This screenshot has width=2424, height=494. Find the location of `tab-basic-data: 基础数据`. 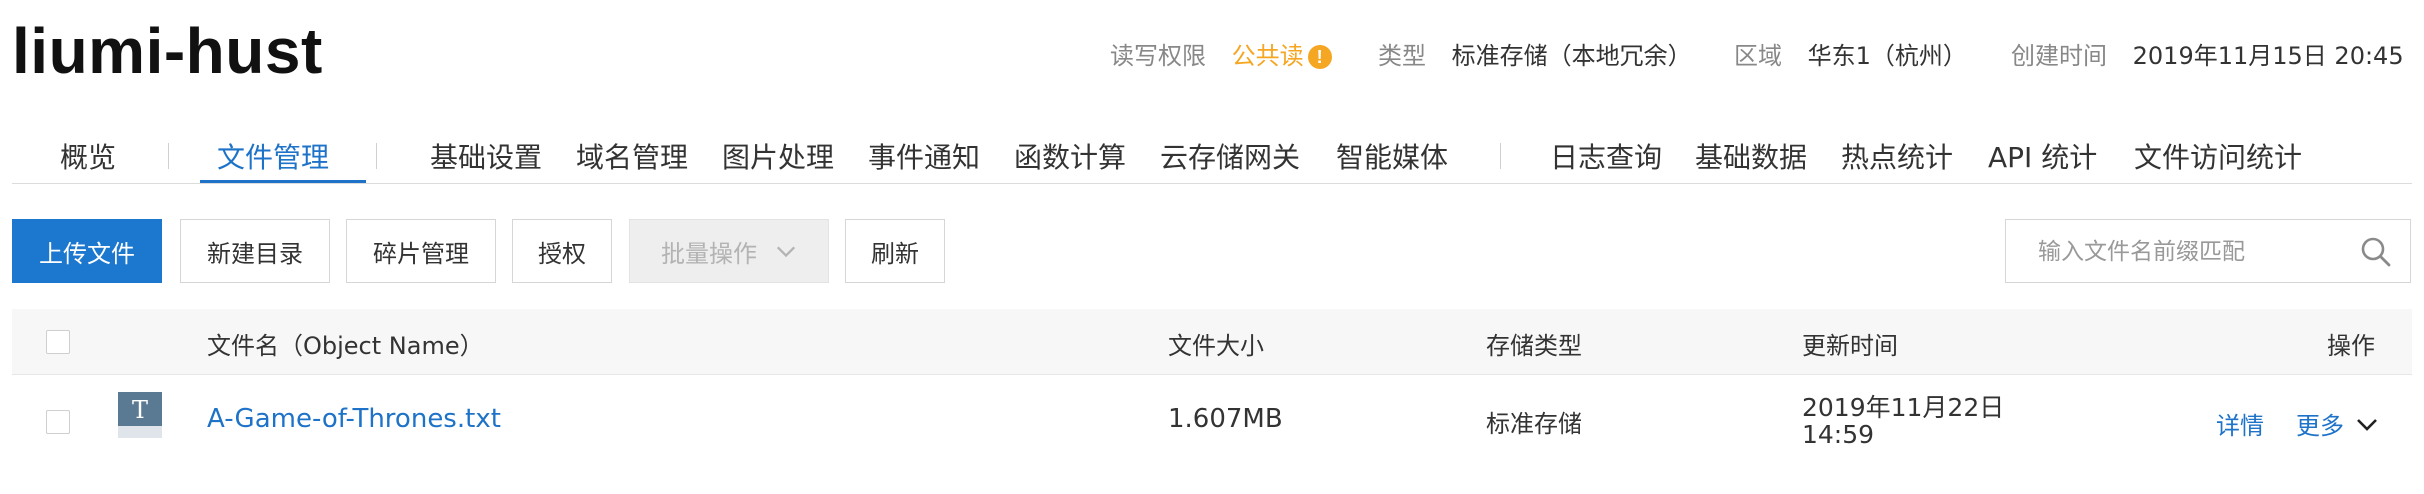

tab-basic-data: 基础数据 is located at coordinates (1751, 156).